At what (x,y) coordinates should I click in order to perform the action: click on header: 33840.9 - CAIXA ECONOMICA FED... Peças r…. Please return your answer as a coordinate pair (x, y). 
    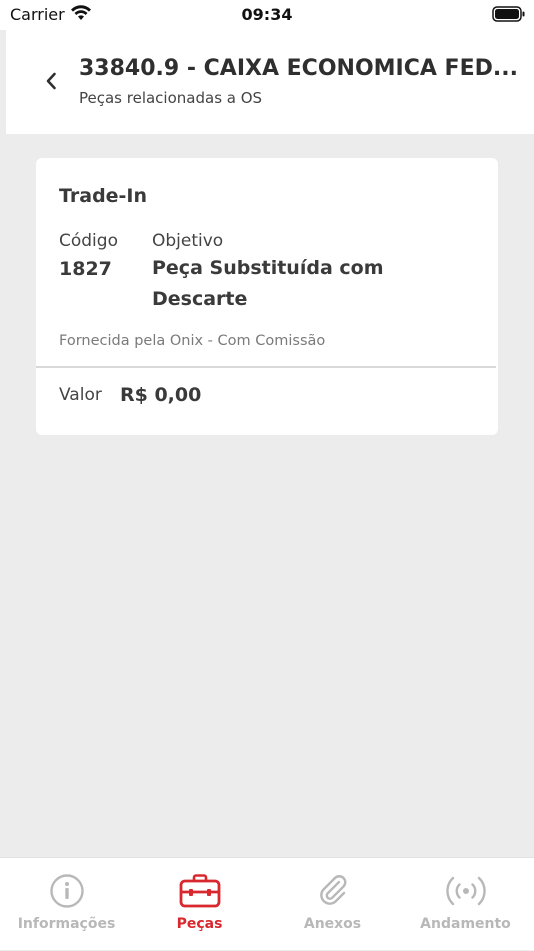
    Looking at the image, I should click on (270, 81).